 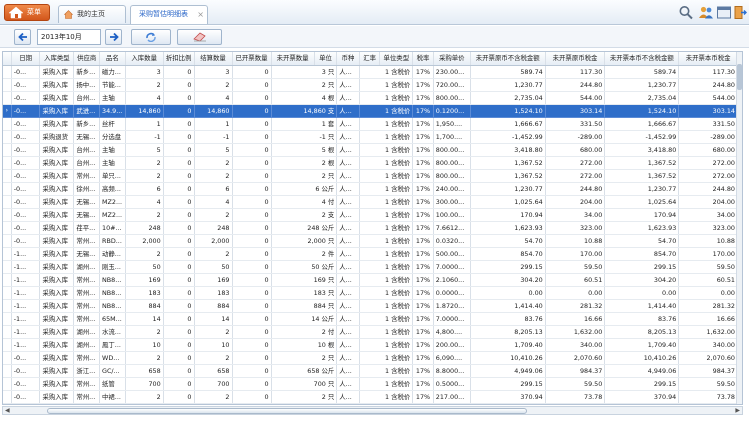 I want to click on column-header: 单位类型, so click(x=396, y=59).